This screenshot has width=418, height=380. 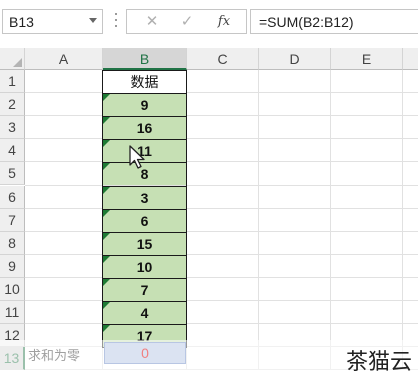 I want to click on enter-icon: ✓, so click(x=187, y=22).